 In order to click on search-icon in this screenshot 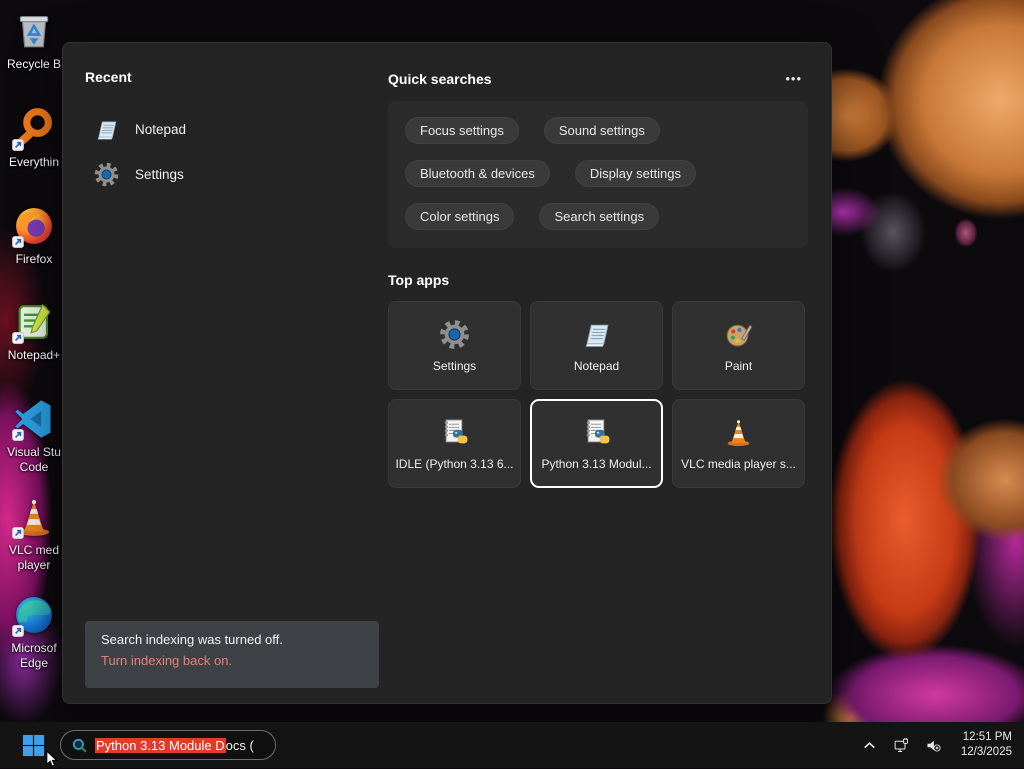, I will do `click(79, 745)`.